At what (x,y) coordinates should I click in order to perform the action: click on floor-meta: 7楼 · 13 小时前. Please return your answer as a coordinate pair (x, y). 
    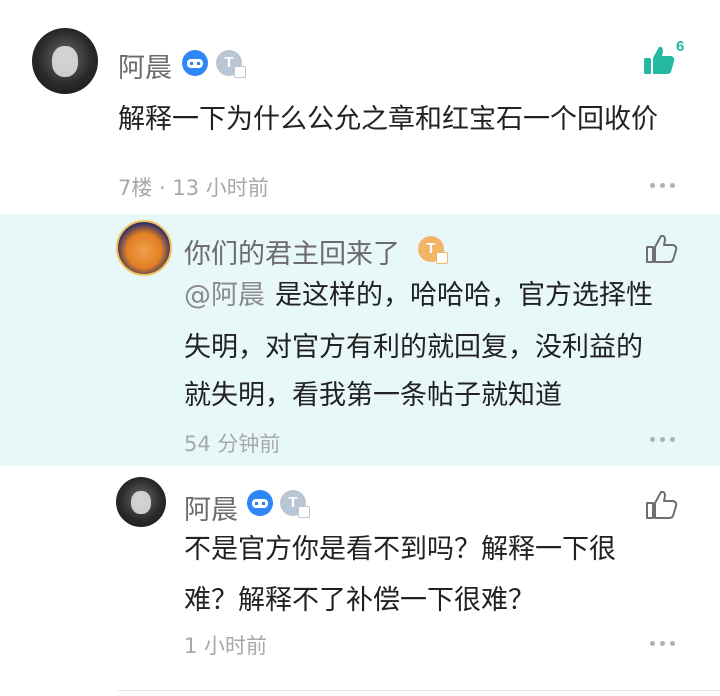
    Looking at the image, I should click on (193, 188).